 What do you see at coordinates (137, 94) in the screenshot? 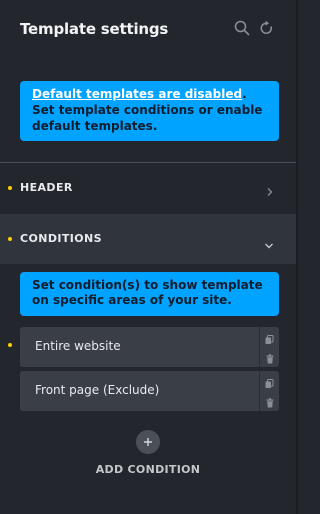
I see `default-templates-link: Default templates are disabled` at bounding box center [137, 94].